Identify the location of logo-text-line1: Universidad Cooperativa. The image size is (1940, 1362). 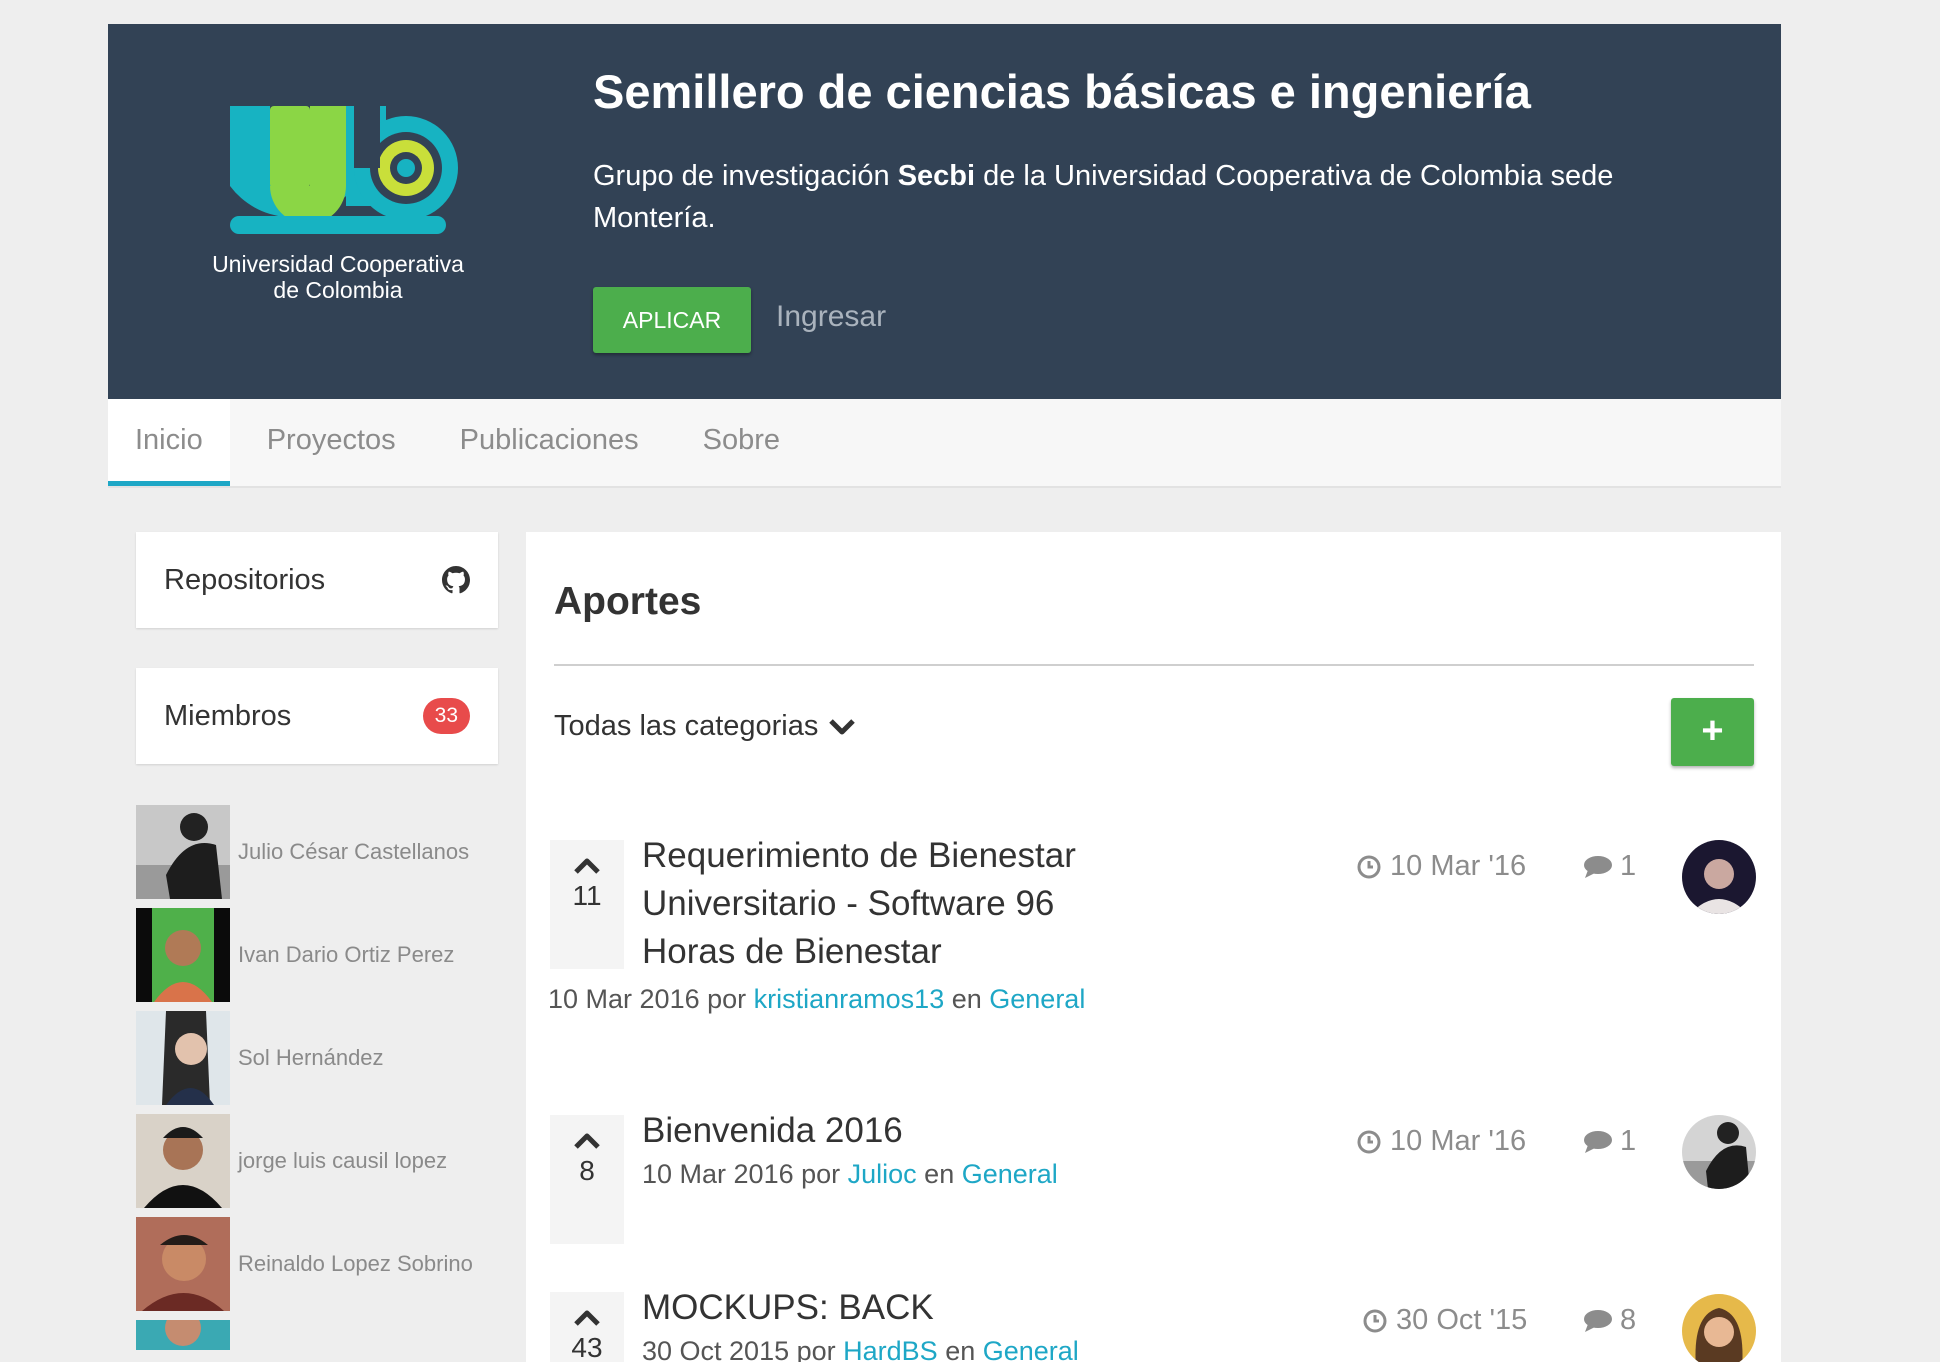
(338, 264).